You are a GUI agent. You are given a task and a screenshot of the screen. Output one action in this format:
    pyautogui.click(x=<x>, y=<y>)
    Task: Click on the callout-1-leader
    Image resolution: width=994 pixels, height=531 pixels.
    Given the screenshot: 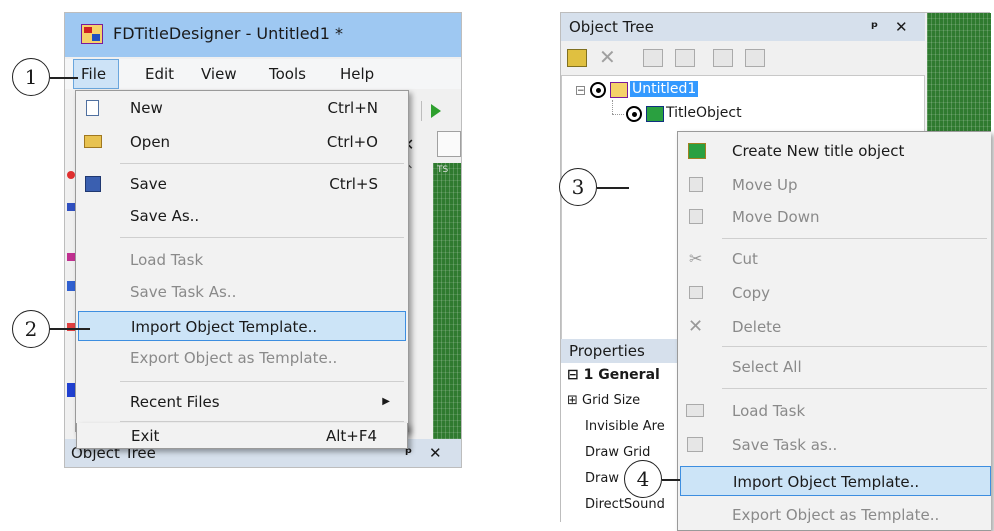 What is the action you would take?
    pyautogui.click(x=64, y=78)
    